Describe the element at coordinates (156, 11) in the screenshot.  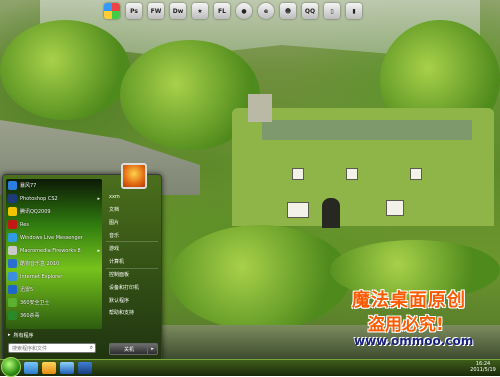
I see `fireworks-icon: FW` at that location.